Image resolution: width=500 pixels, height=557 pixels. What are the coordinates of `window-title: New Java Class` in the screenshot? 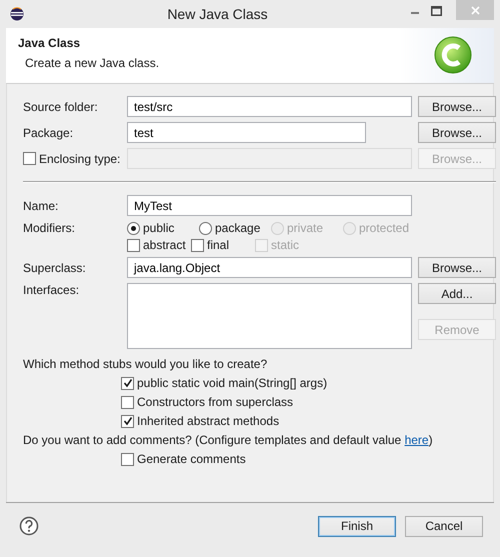 It's located at (217, 14).